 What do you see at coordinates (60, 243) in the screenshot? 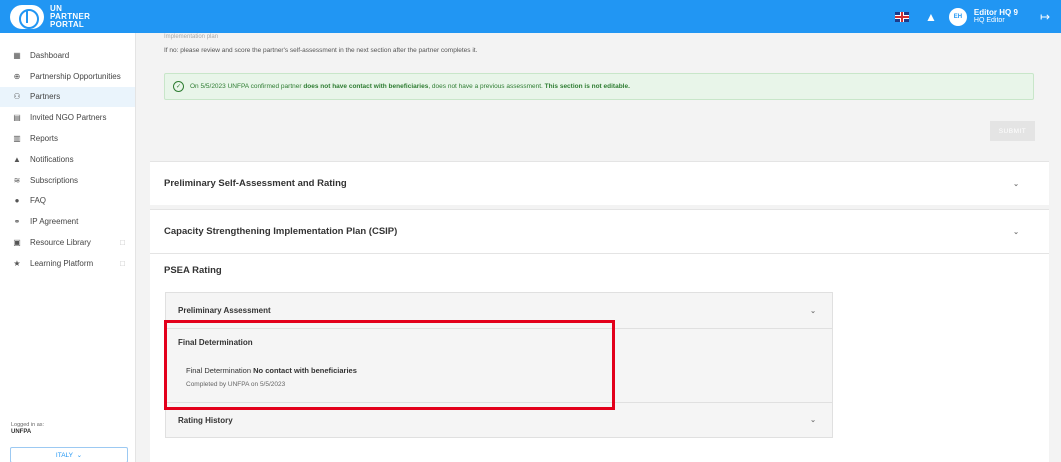
I see `sidebar-item-label: Resource Library` at bounding box center [60, 243].